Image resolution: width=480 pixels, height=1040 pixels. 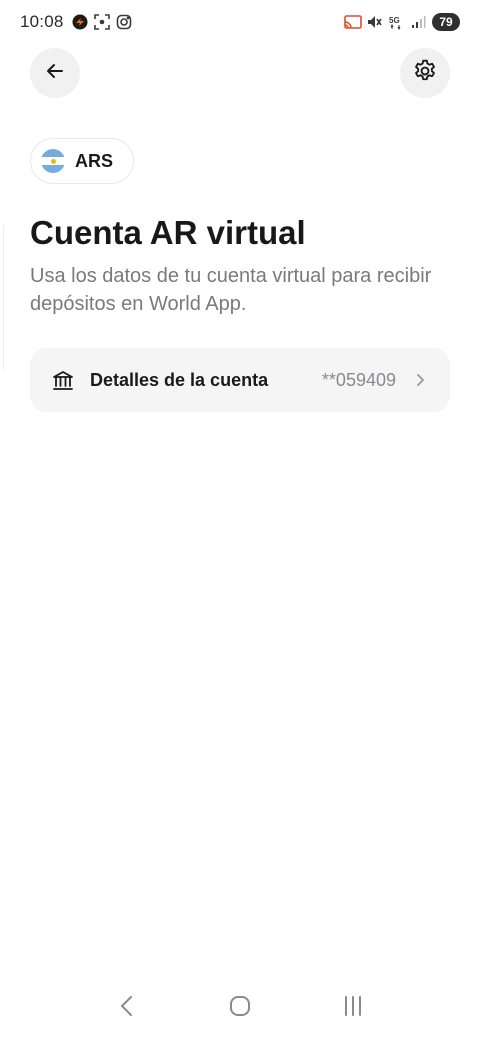 I want to click on system-nav-bar, so click(x=240, y=1008).